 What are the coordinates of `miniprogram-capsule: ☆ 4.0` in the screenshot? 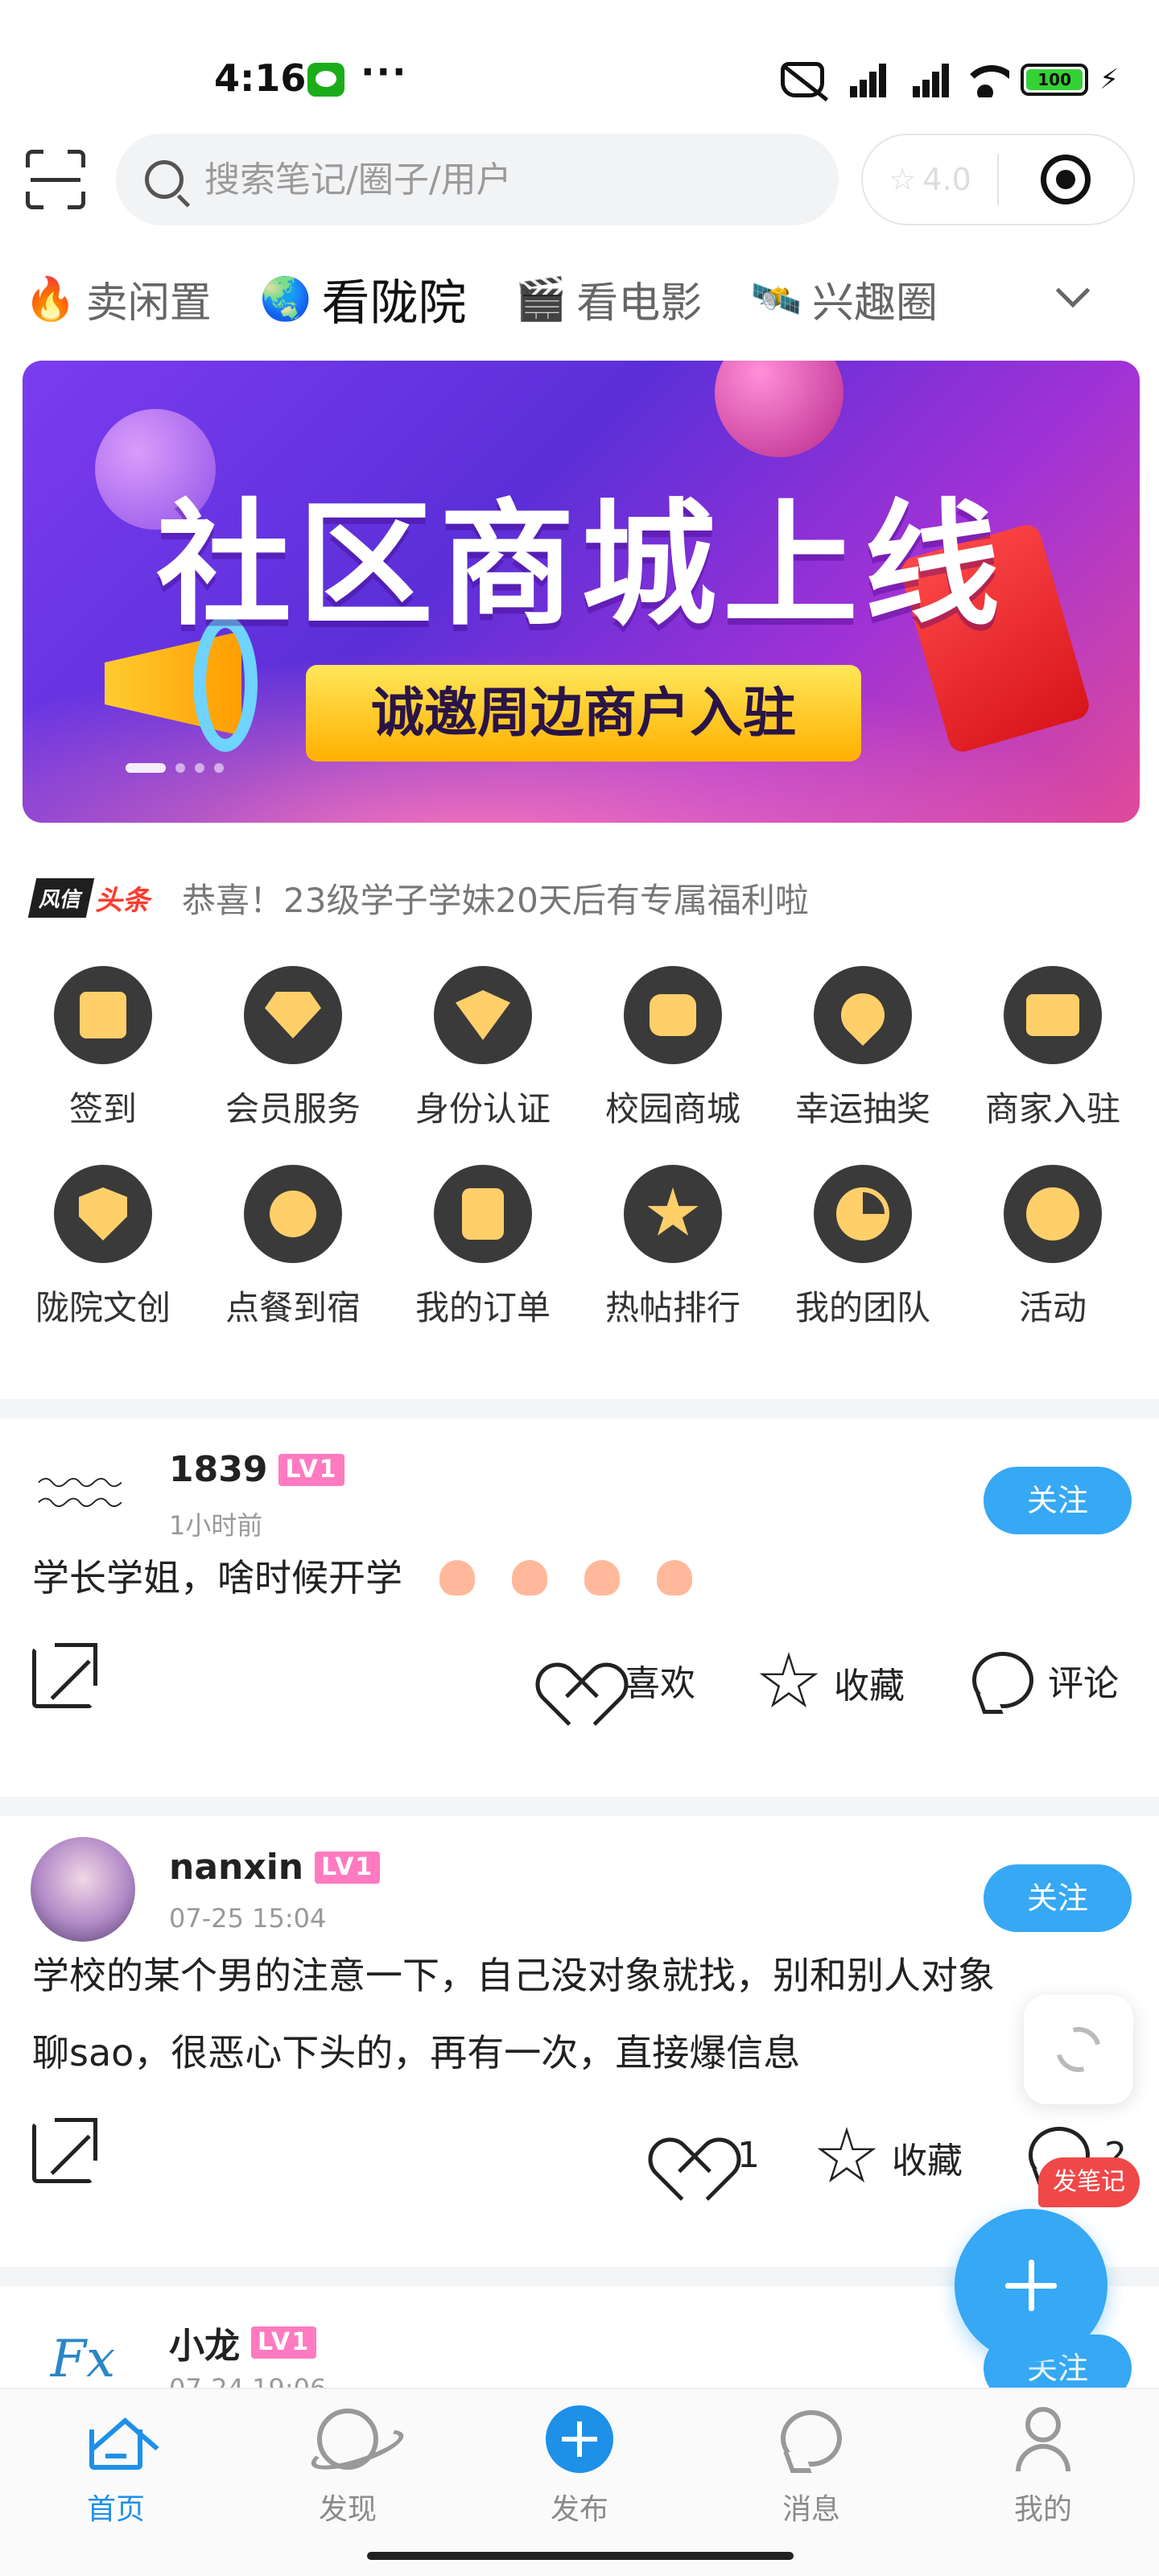 It's located at (998, 179).